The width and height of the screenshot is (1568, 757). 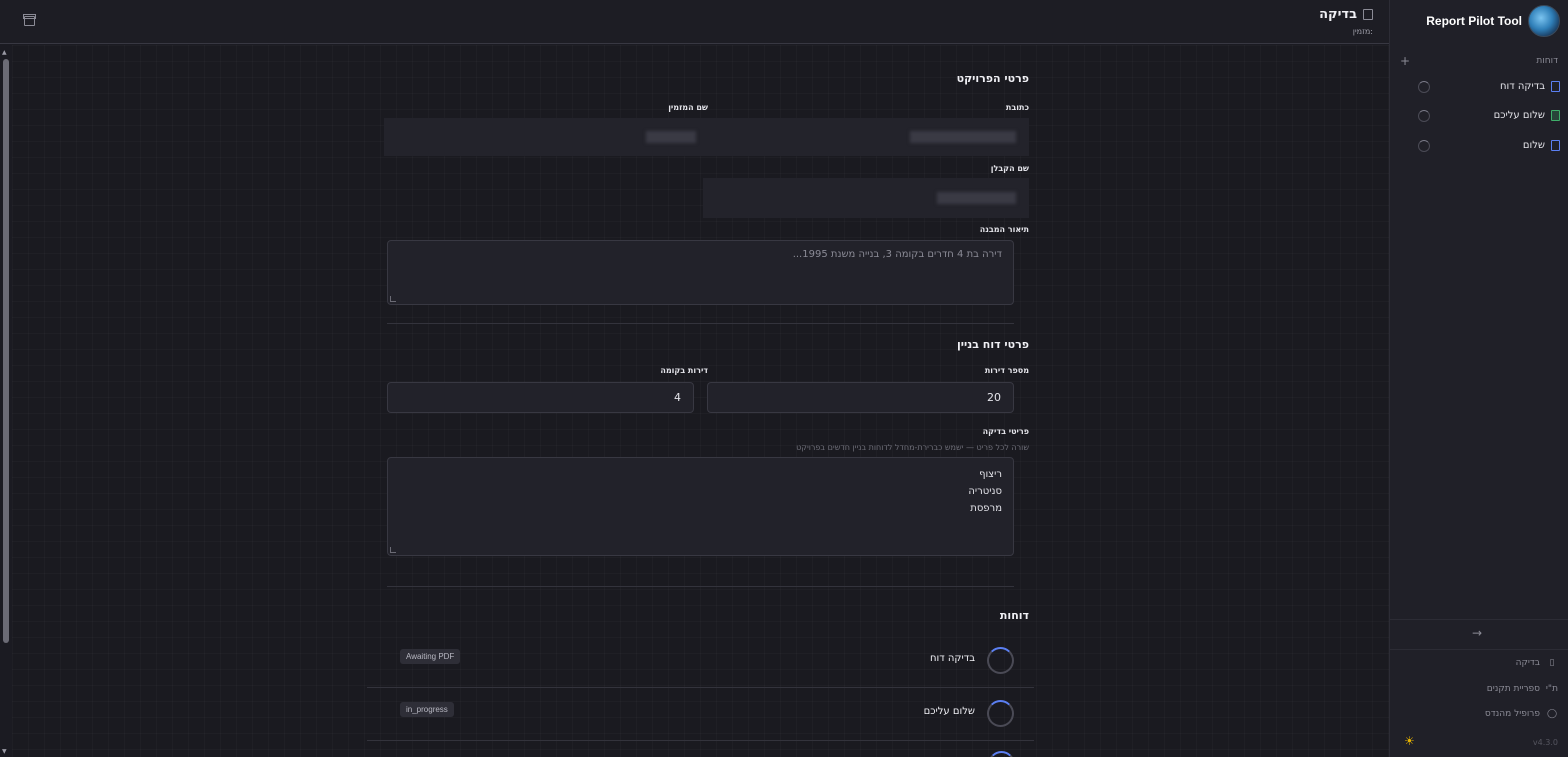 I want to click on reports-nav-header: + דוחות, so click(x=1479, y=61).